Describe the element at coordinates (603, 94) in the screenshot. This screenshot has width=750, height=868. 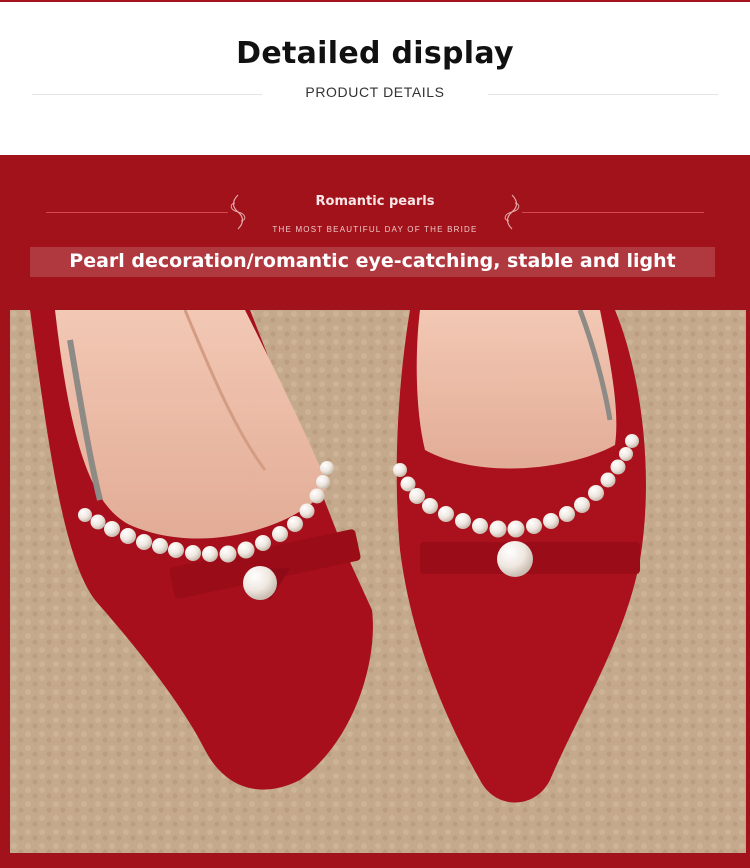
I see `divider-right` at that location.